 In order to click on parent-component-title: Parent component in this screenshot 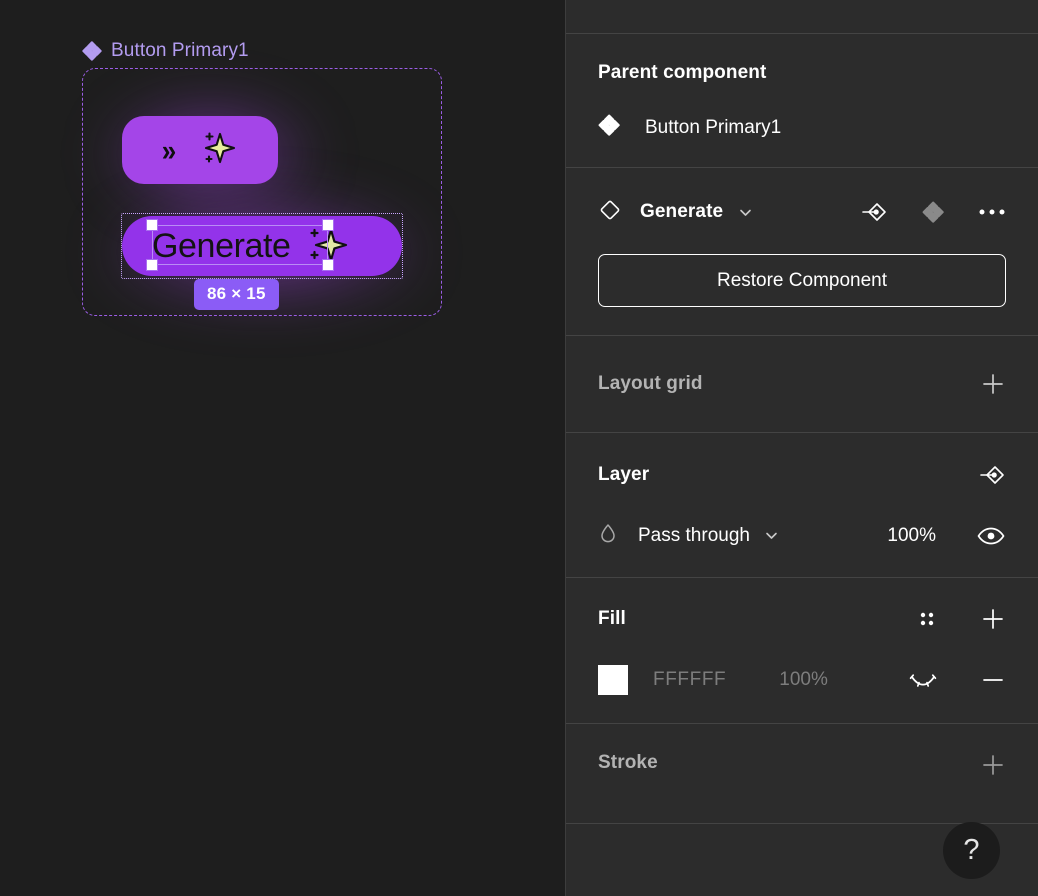, I will do `click(682, 72)`.